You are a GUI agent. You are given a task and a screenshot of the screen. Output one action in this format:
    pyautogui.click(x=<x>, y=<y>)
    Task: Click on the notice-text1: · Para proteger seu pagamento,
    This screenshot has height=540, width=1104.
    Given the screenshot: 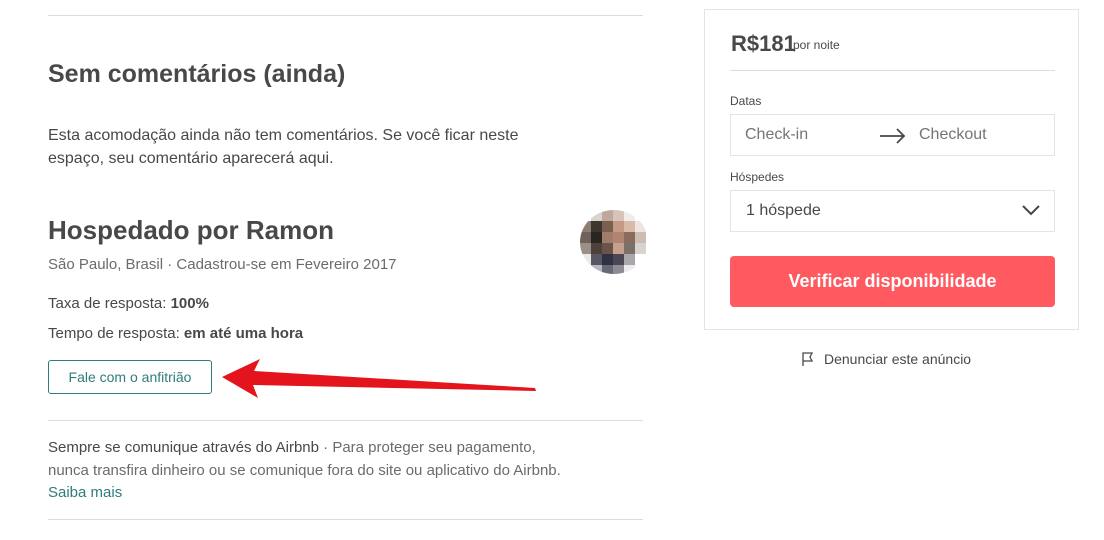 What is the action you would take?
    pyautogui.click(x=427, y=447)
    